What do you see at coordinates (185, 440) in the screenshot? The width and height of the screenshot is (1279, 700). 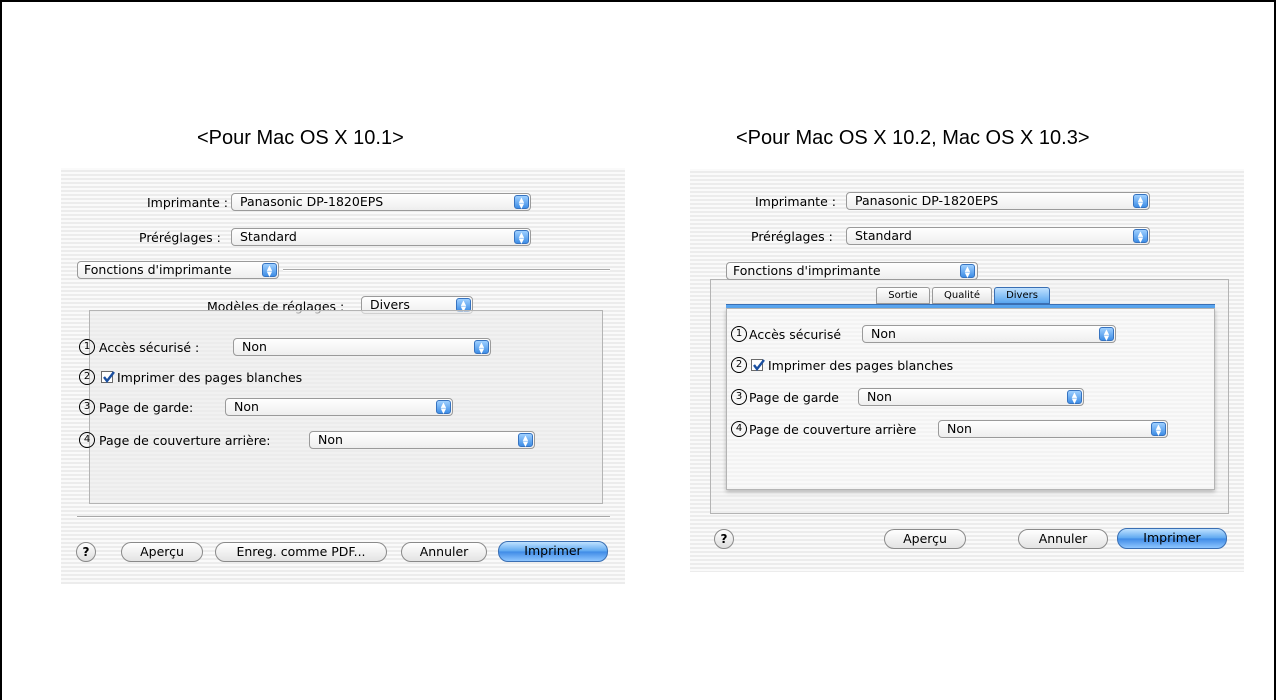 I see `back-cover-label: Page de couverture arrière:` at bounding box center [185, 440].